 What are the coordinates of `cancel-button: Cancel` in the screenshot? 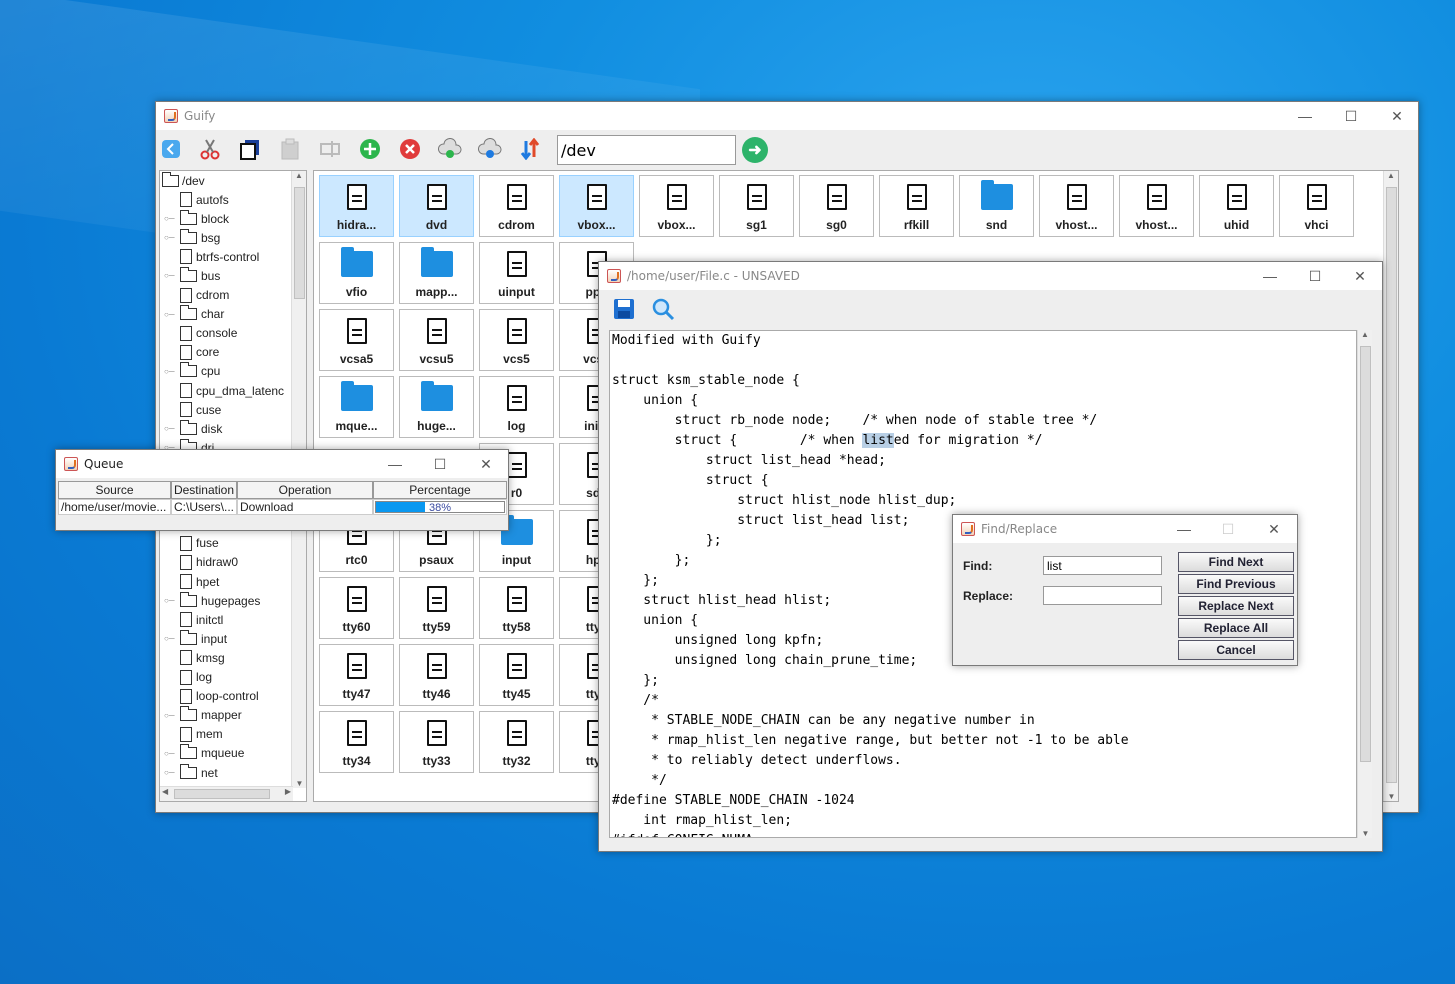 It's located at (1236, 650).